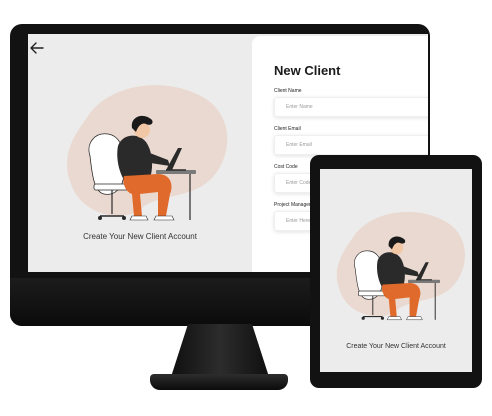 This screenshot has width=492, height=416. I want to click on form-title: New Client, so click(307, 70).